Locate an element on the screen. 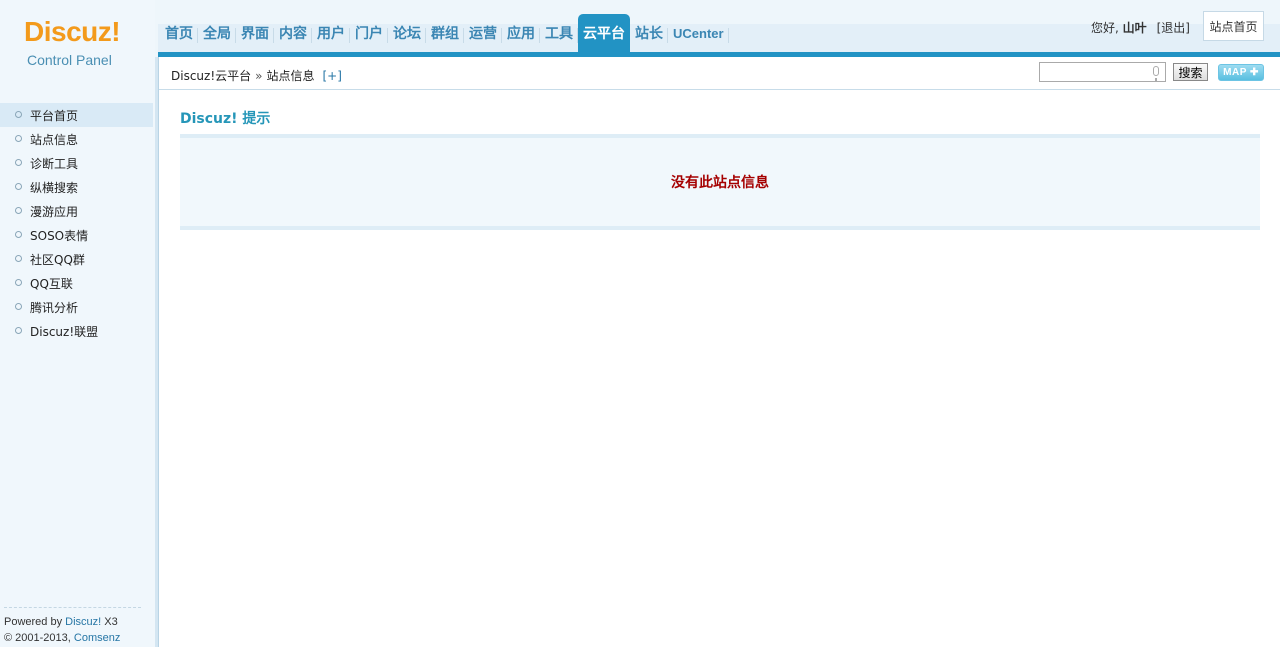 This screenshot has width=1280, height=647. logout-link: [退出] is located at coordinates (1173, 27).